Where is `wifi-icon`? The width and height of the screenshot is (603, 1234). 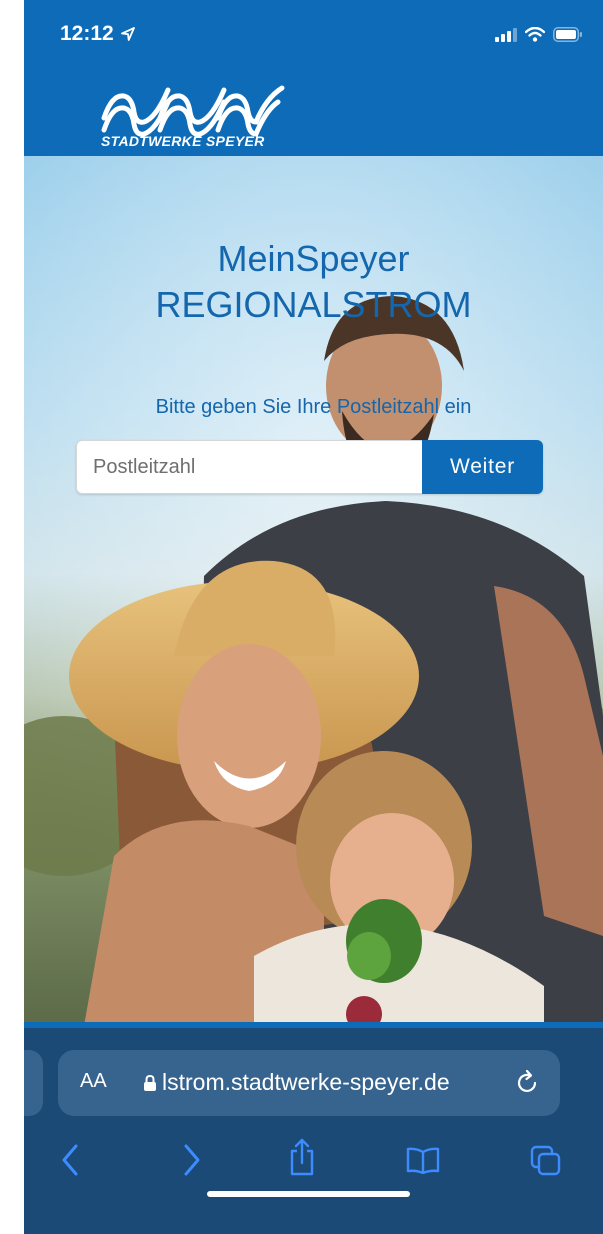 wifi-icon is located at coordinates (535, 34).